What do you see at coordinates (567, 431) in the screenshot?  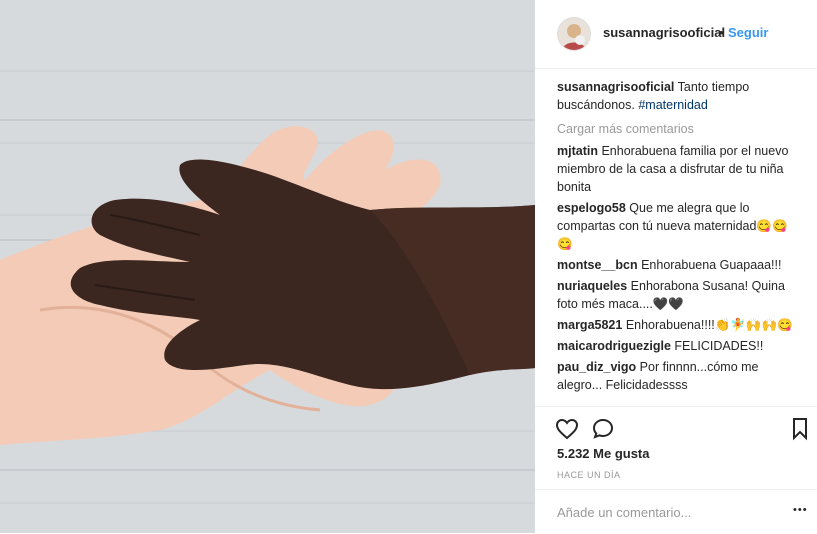 I see `heart-icon` at bounding box center [567, 431].